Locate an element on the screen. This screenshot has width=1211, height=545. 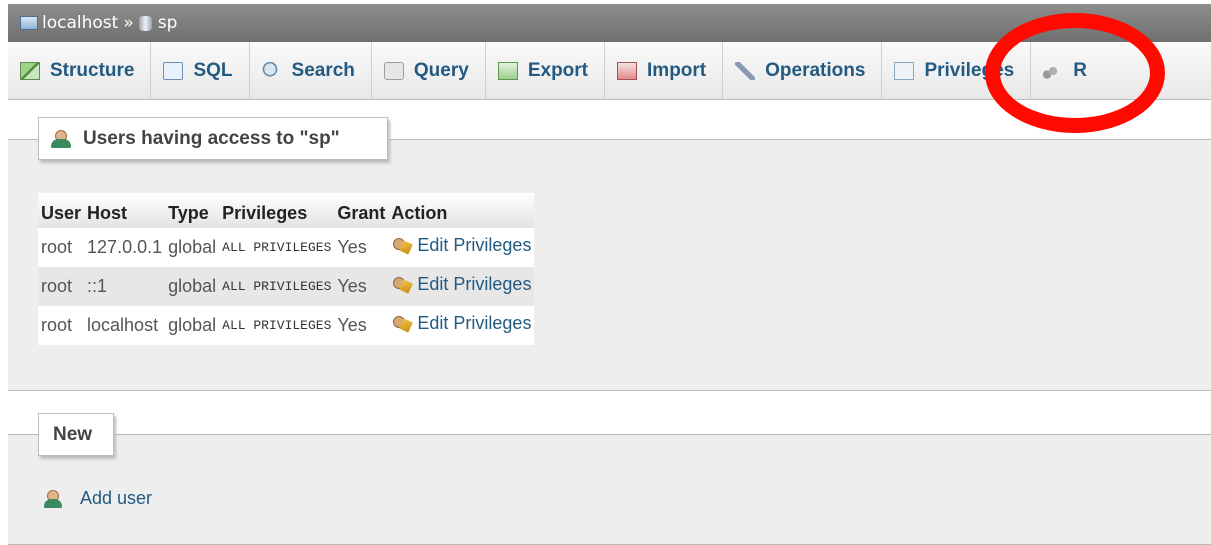
tab-routines-label: R is located at coordinates (1080, 70).